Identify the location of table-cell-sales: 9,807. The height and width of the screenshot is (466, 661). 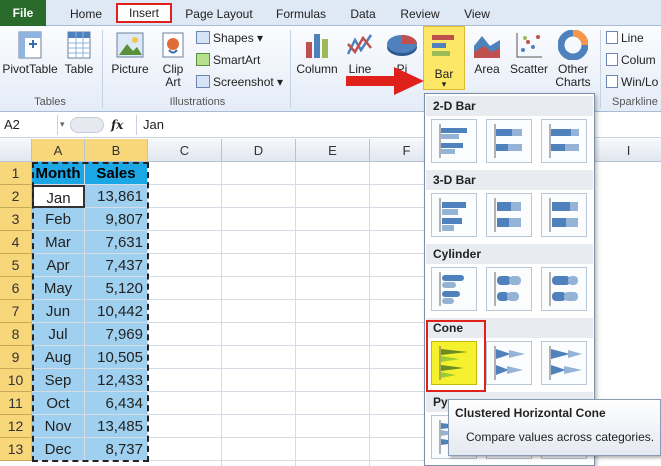
(116, 219).